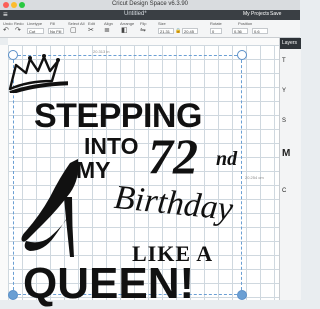  I want to click on artwork-suffix: nd, so click(227, 159).